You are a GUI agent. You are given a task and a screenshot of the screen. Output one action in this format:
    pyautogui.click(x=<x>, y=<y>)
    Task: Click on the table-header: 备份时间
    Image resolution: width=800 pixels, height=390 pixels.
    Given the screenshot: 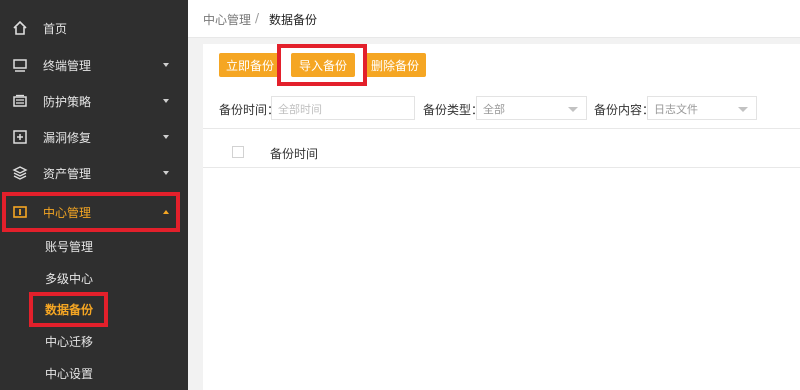 What is the action you would take?
    pyautogui.click(x=501, y=148)
    